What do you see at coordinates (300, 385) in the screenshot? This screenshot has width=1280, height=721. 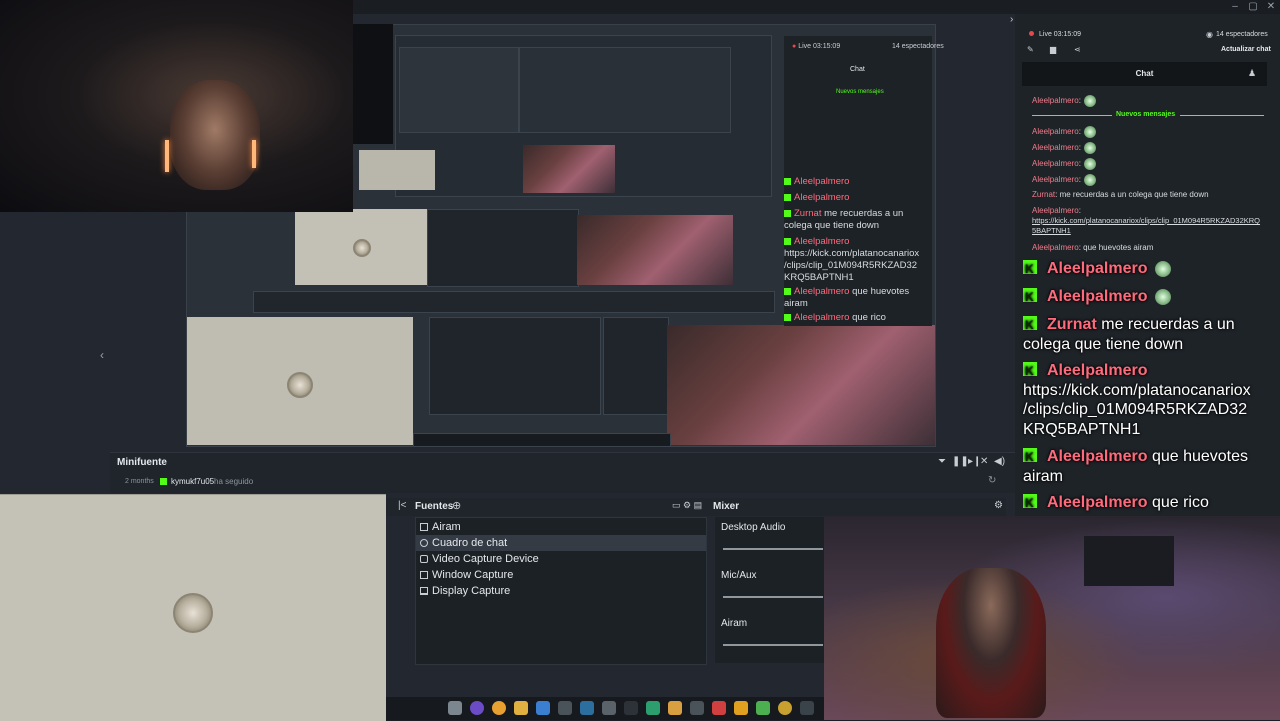 I see `avatar-icon` at bounding box center [300, 385].